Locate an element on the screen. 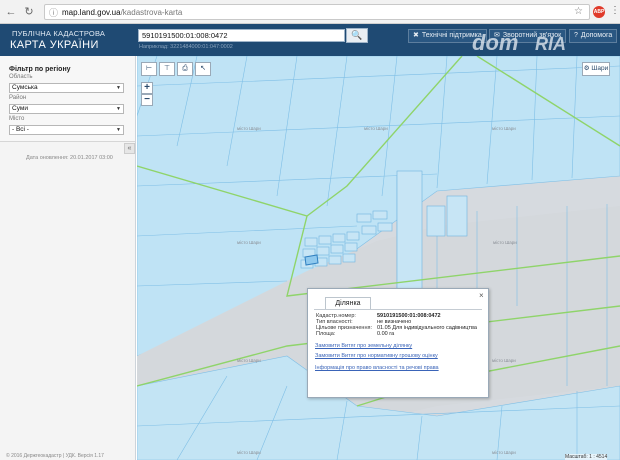  print-icon: ⎙ is located at coordinates (185, 68).